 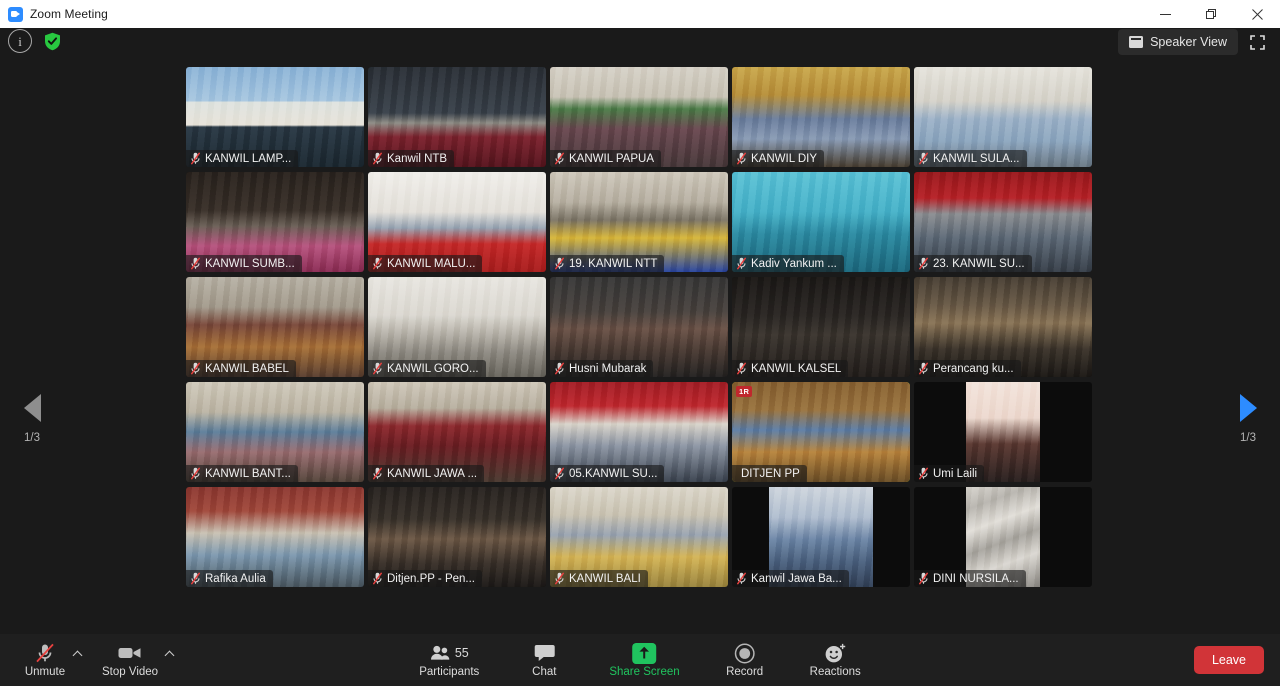 What do you see at coordinates (1228, 660) in the screenshot?
I see `leave-meeting-button: Leave` at bounding box center [1228, 660].